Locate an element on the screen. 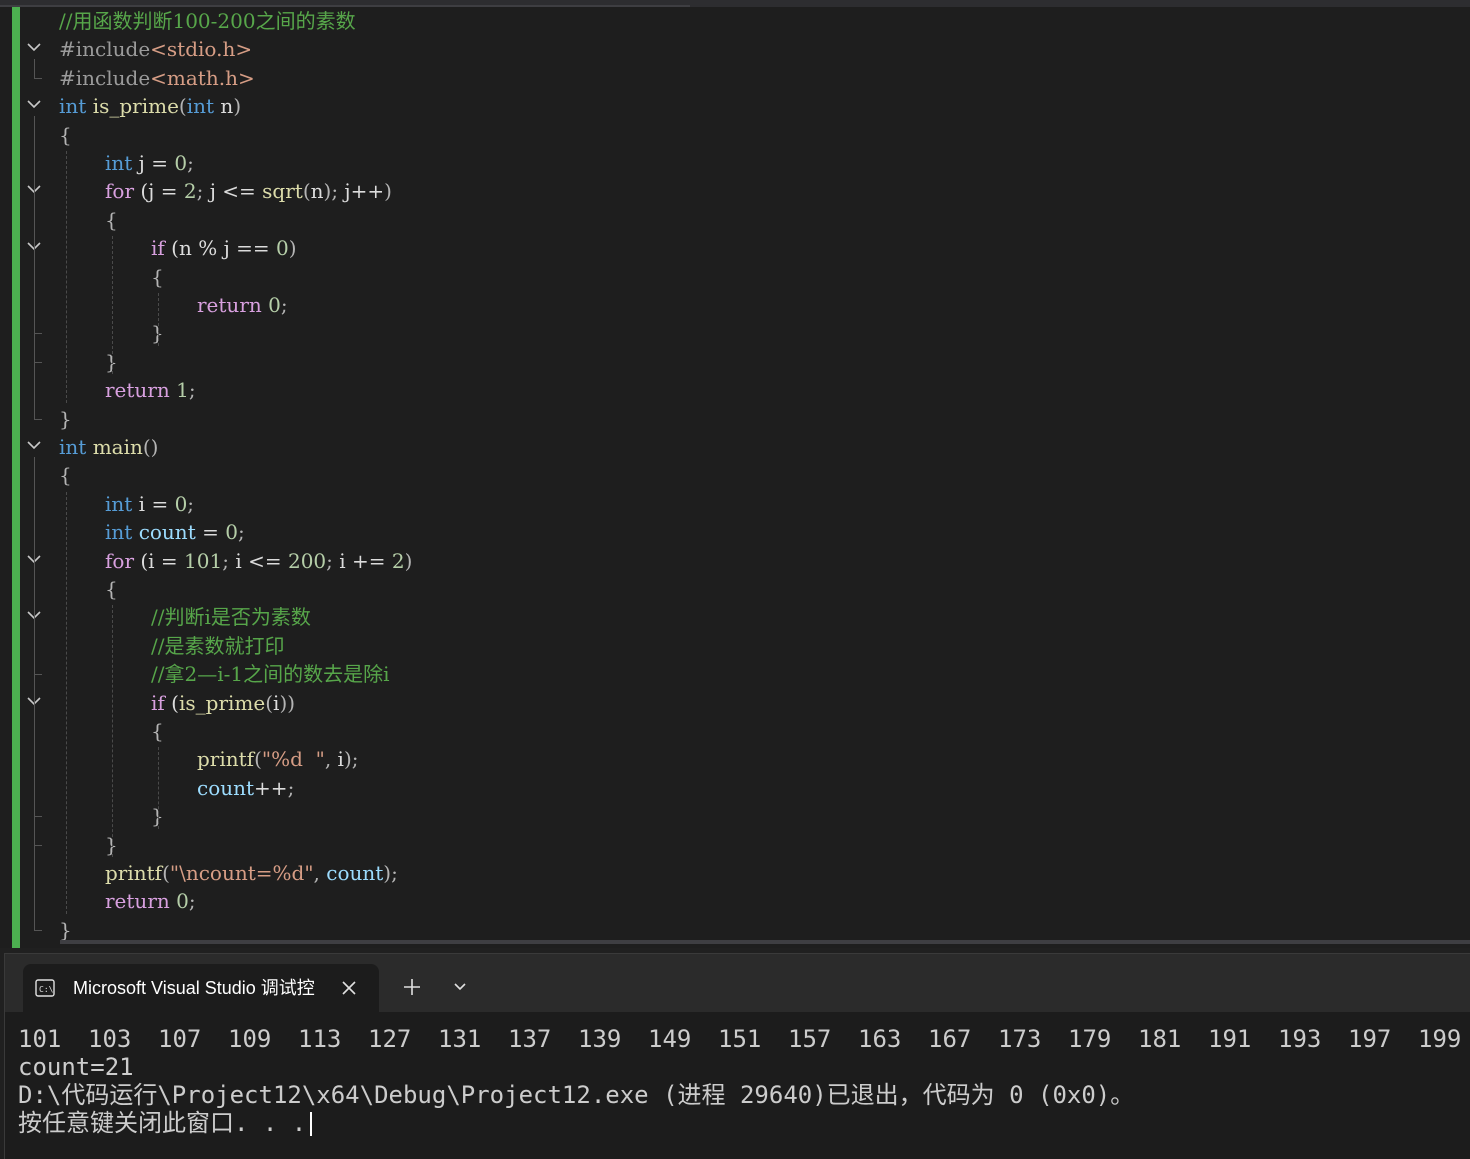 This screenshot has height=1159, width=1470. code-line: if (is_prime(i)) is located at coordinates (735, 703).